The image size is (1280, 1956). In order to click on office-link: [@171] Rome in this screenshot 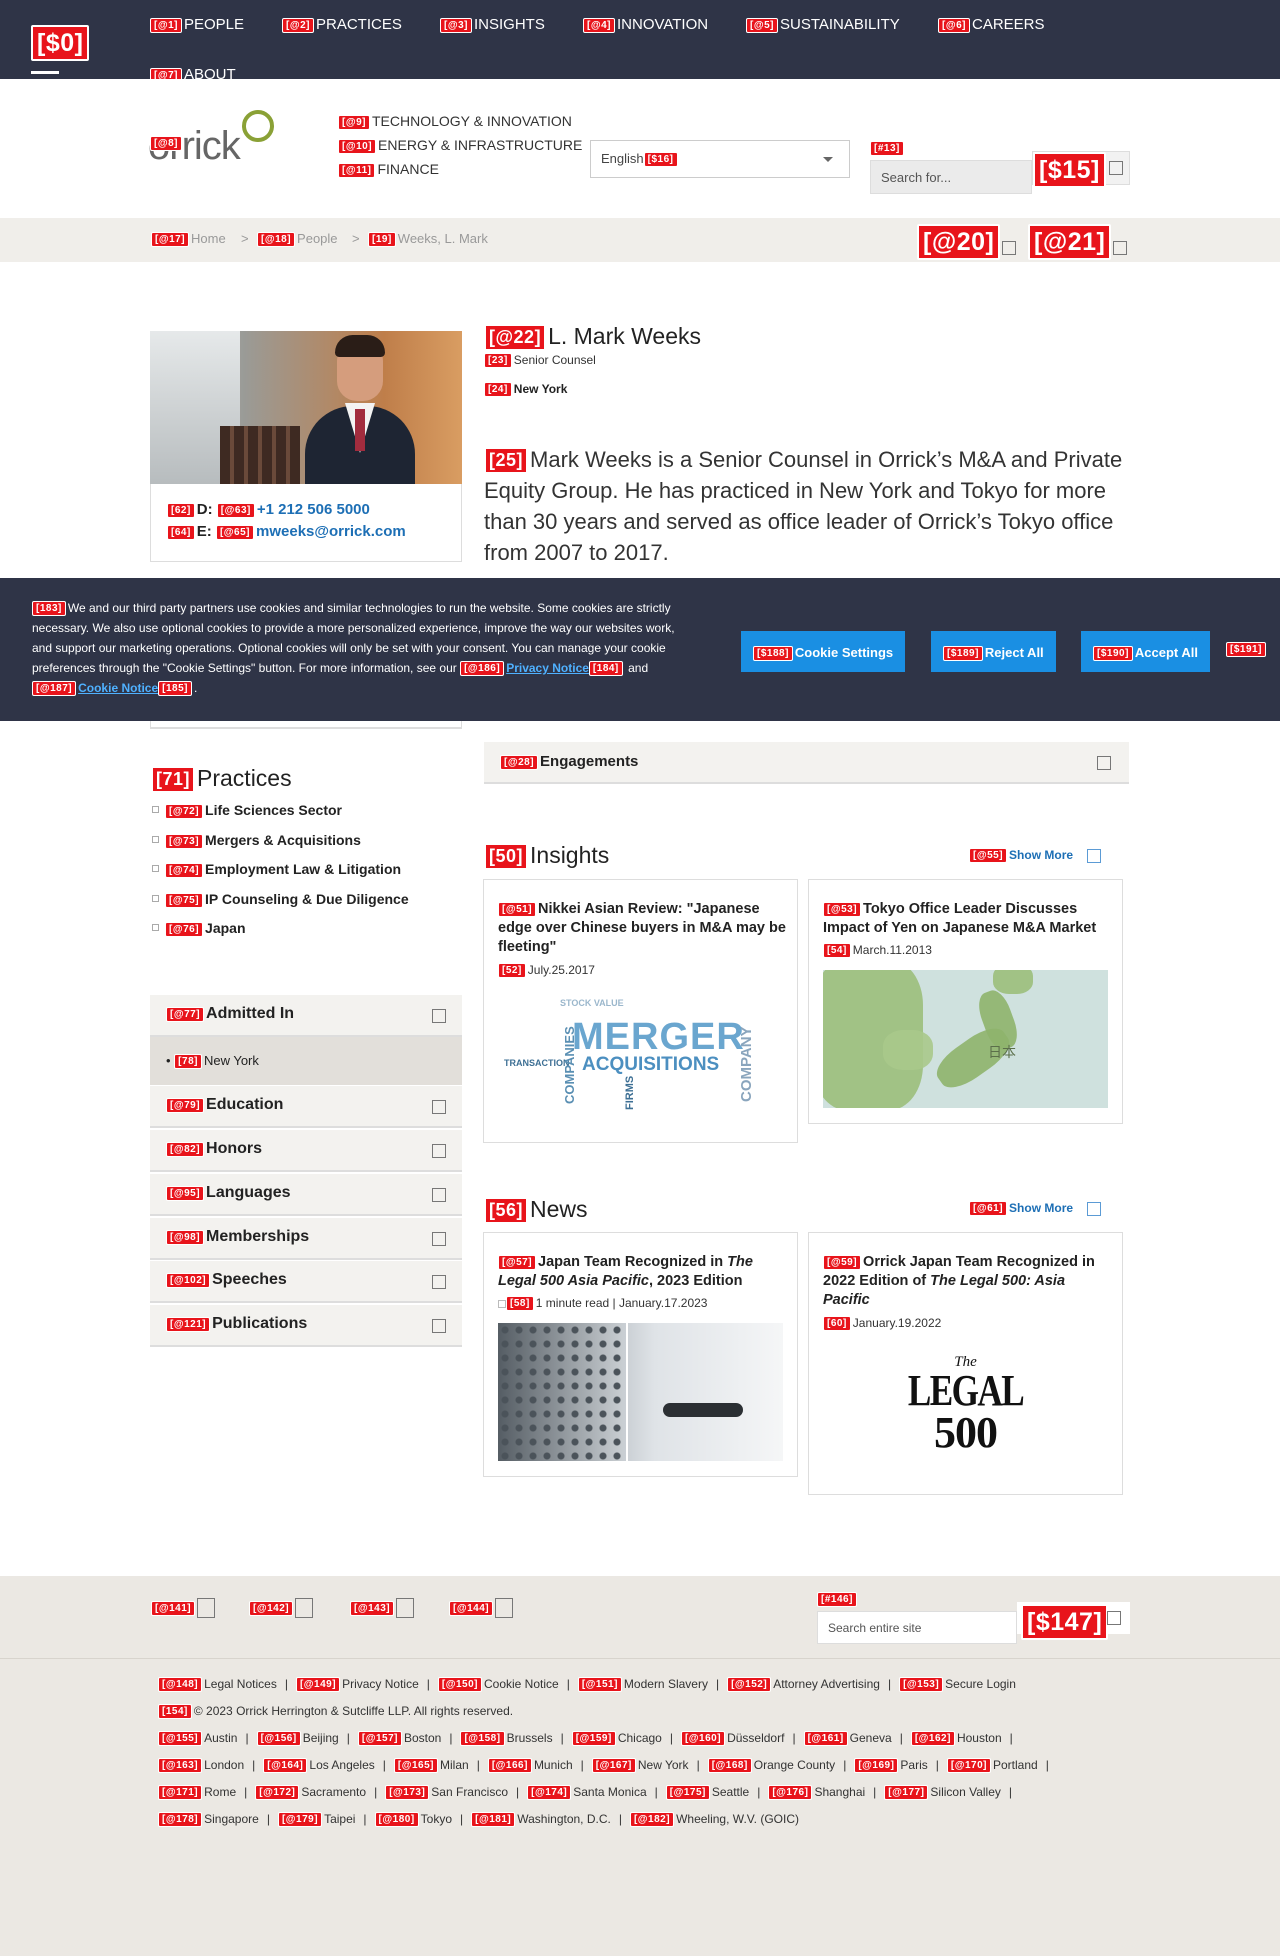, I will do `click(197, 1792)`.